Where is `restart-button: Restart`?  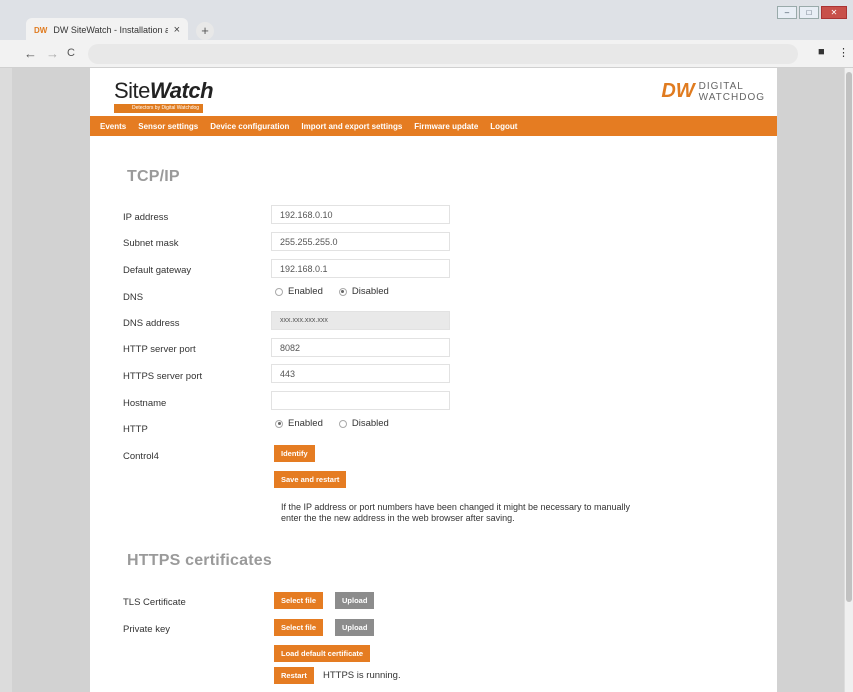
restart-button: Restart is located at coordinates (294, 675).